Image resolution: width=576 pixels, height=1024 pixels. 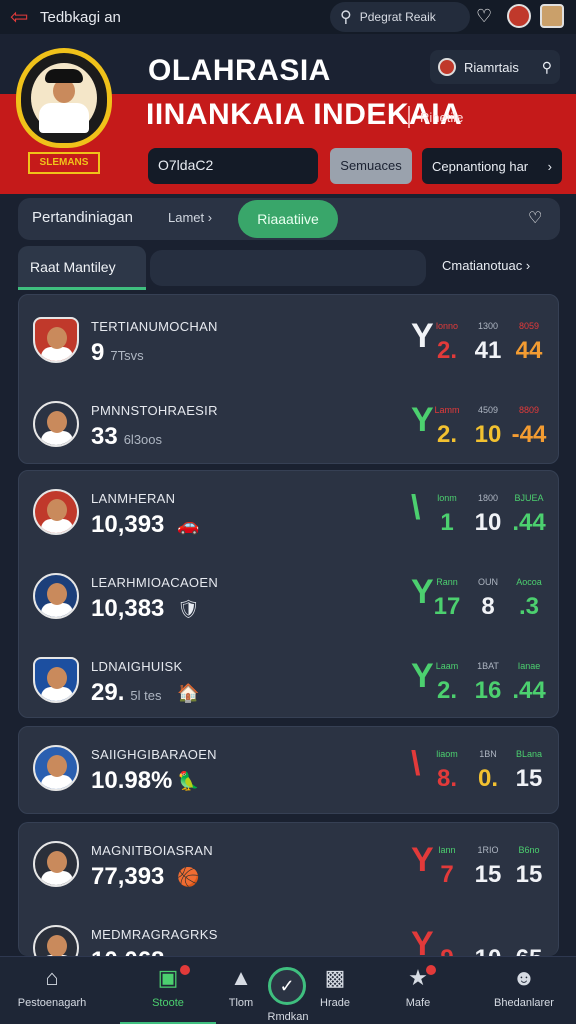 I want to click on nav-tabs: Pertandiniagan Lamet › Riaaatiive ♡, so click(x=289, y=219).